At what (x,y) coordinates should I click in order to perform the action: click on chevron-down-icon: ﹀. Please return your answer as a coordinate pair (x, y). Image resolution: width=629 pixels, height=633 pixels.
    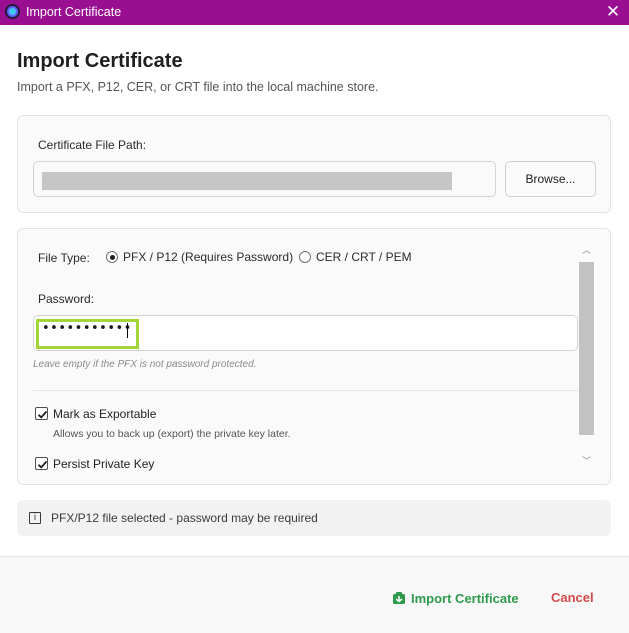
    Looking at the image, I should click on (586, 462).